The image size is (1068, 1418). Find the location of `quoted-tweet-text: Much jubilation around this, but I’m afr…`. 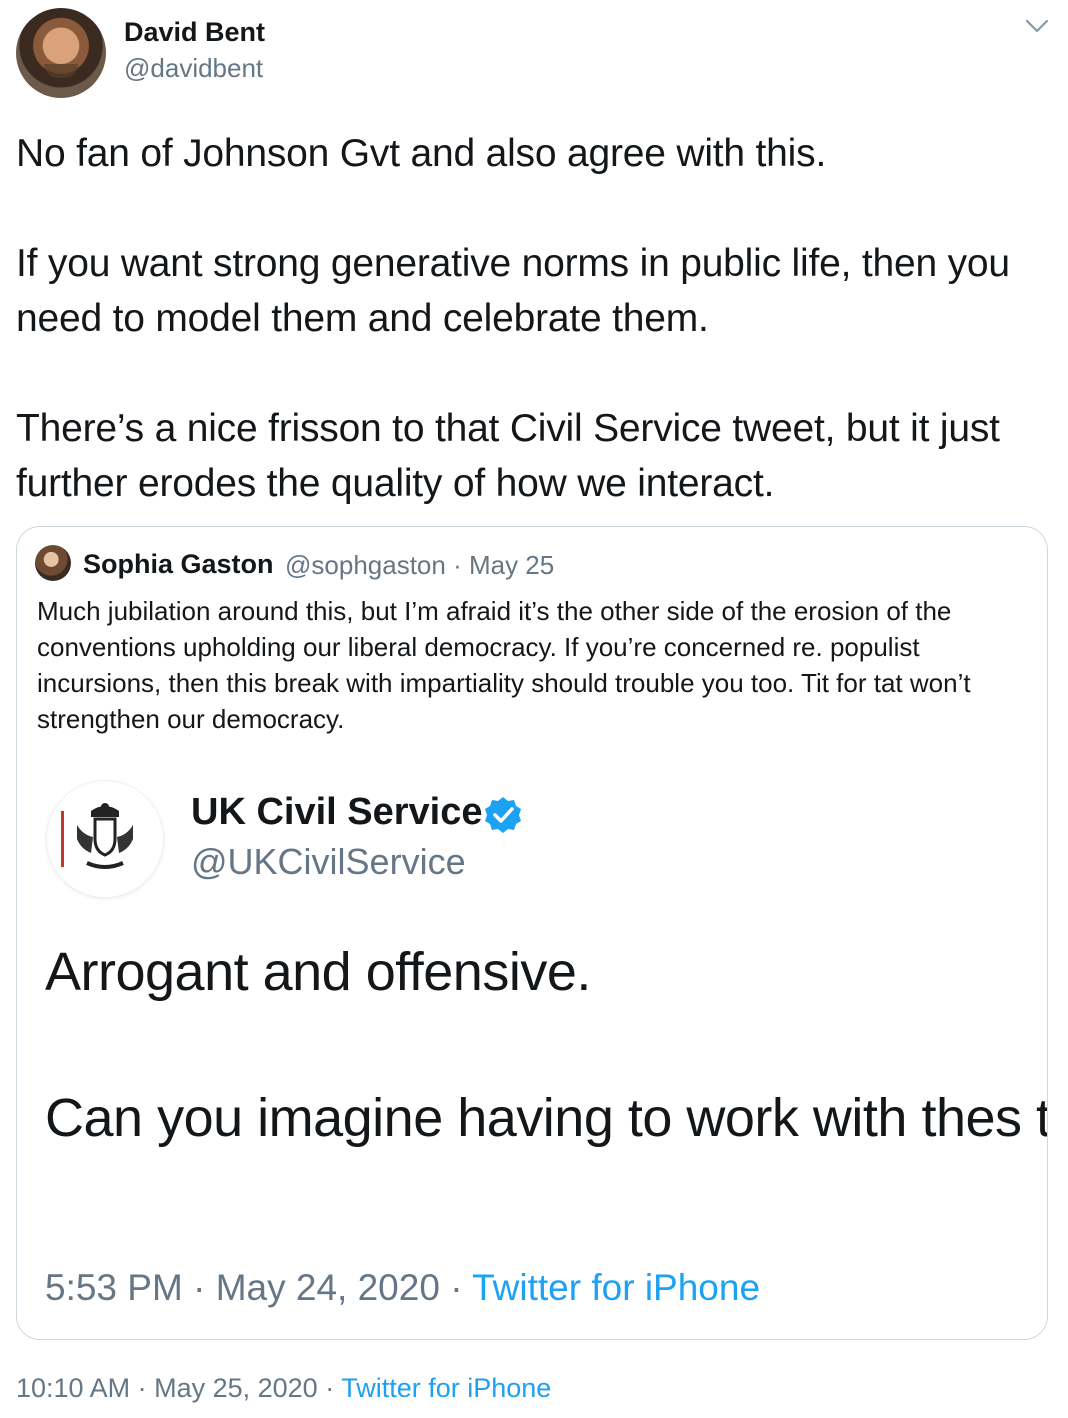

quoted-tweet-text: Much jubilation around this, but I’m afr… is located at coordinates (504, 665).